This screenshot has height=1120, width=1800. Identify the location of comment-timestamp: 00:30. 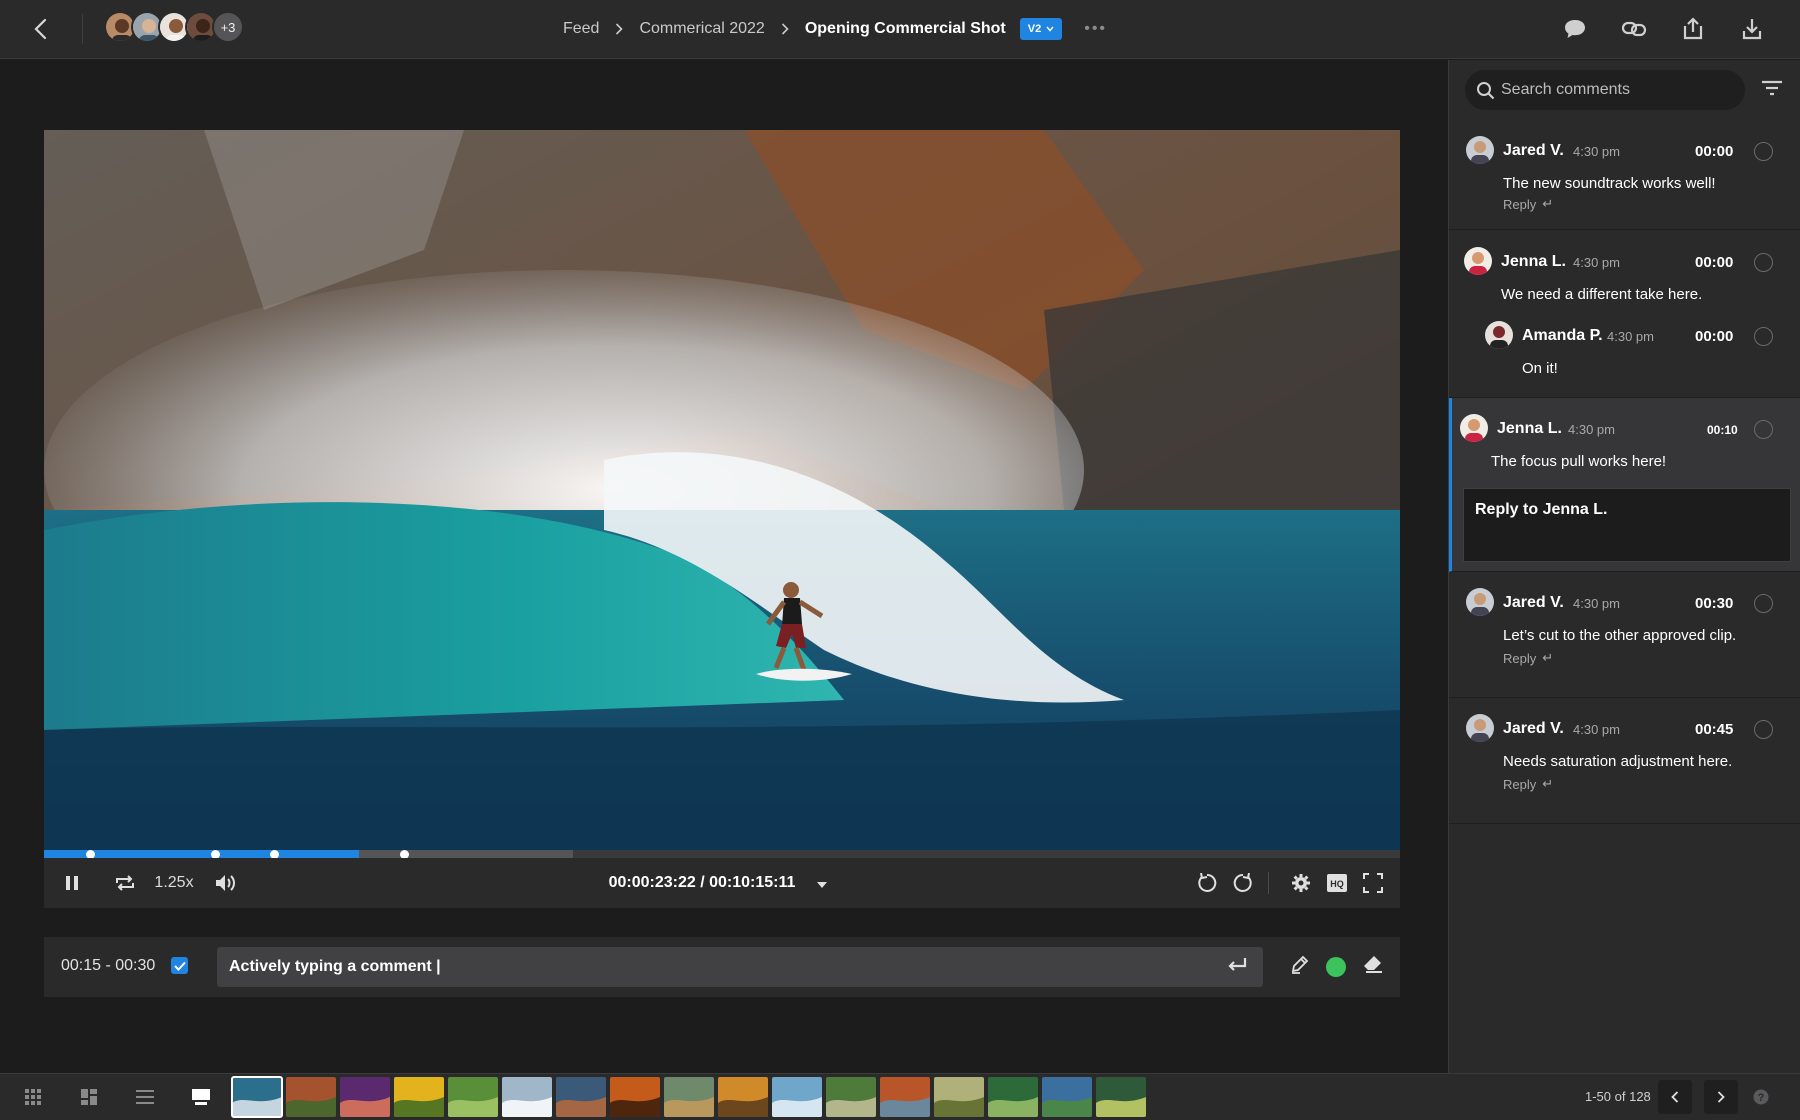
(1714, 603).